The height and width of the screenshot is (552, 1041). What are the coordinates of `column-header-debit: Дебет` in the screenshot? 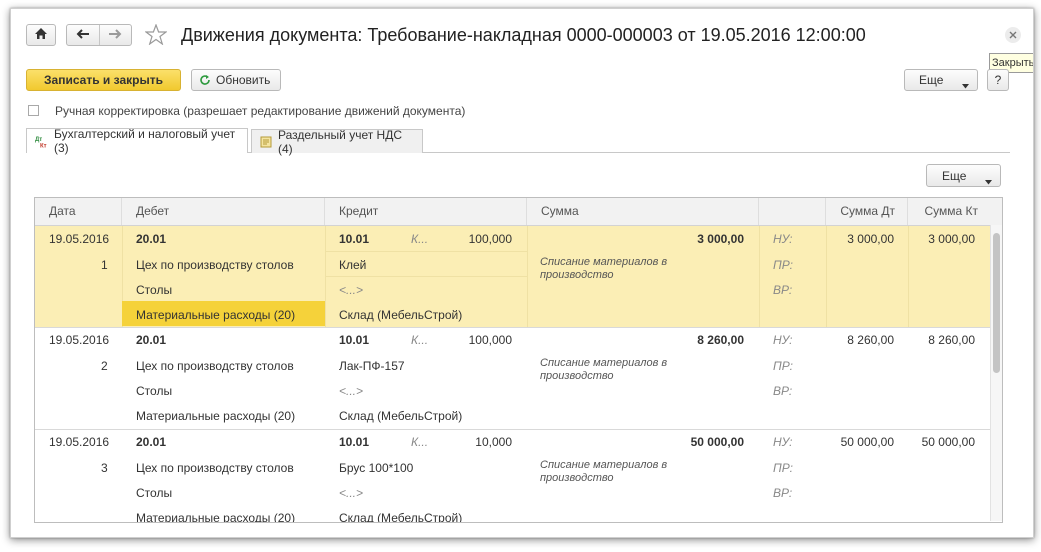 It's located at (223, 211).